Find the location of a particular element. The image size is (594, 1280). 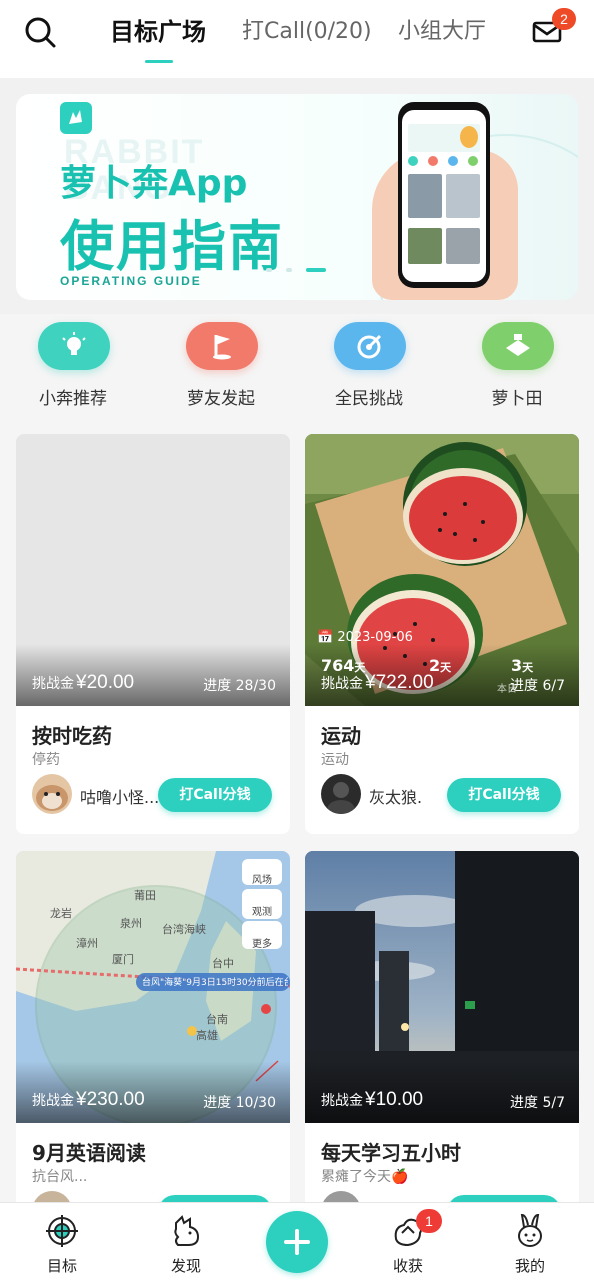

map-tool-observe: 观测 is located at coordinates (262, 904).